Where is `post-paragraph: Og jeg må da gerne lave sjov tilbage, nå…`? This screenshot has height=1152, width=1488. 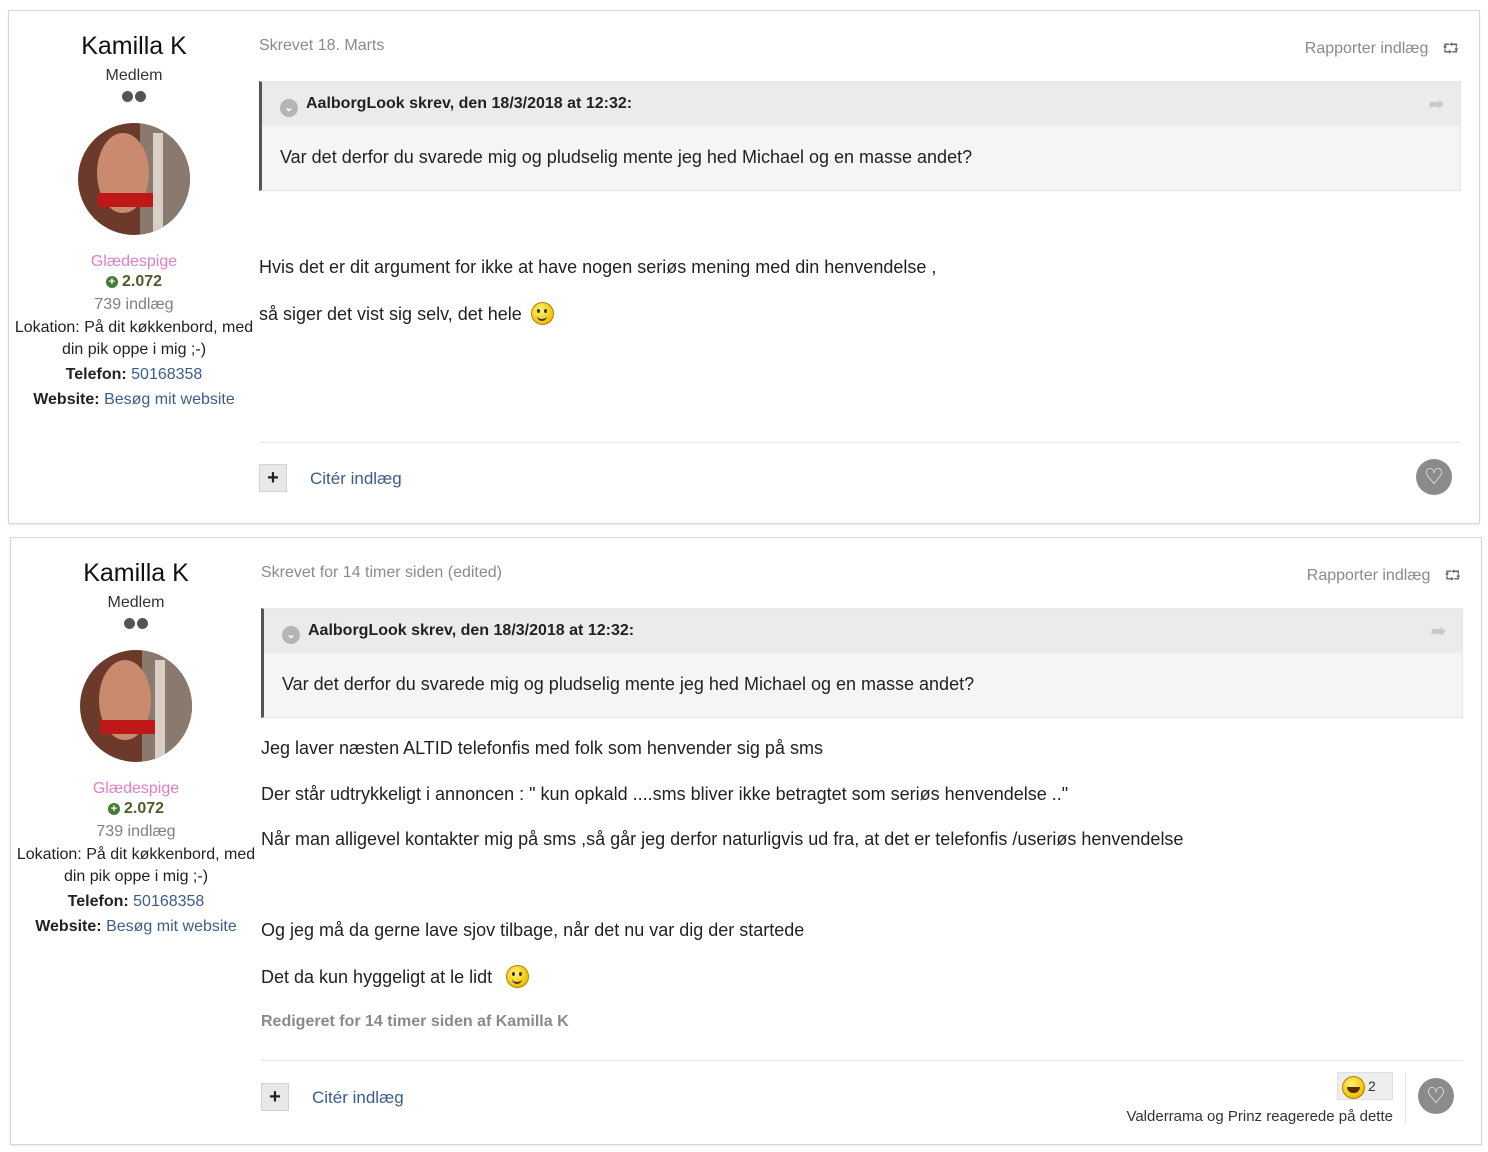 post-paragraph: Og jeg må da gerne lave sjov tilbage, nå… is located at coordinates (533, 930).